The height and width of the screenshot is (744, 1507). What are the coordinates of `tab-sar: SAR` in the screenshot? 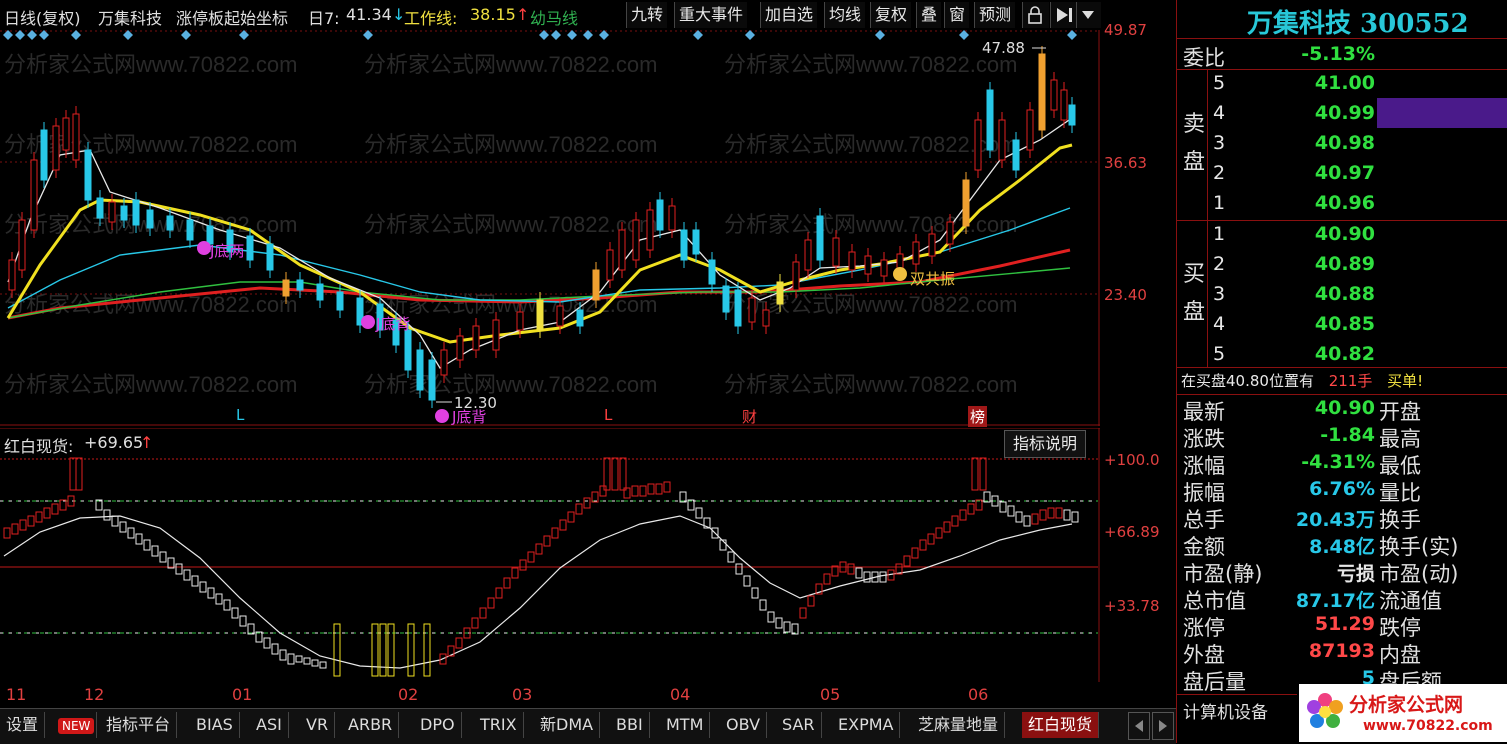 It's located at (799, 725).